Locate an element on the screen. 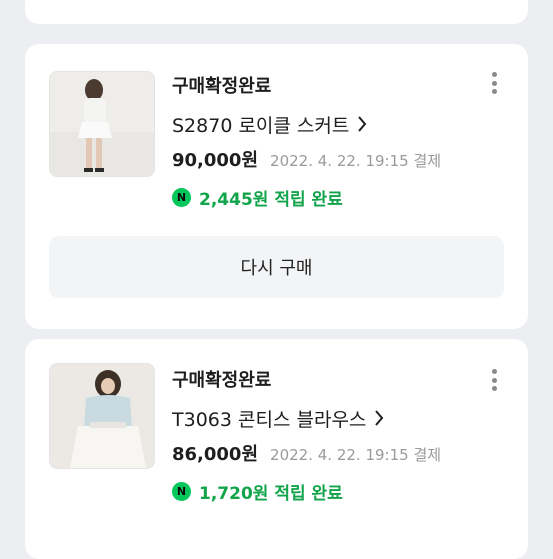  product-name: T3063 콘티스 블라우스 is located at coordinates (269, 418).